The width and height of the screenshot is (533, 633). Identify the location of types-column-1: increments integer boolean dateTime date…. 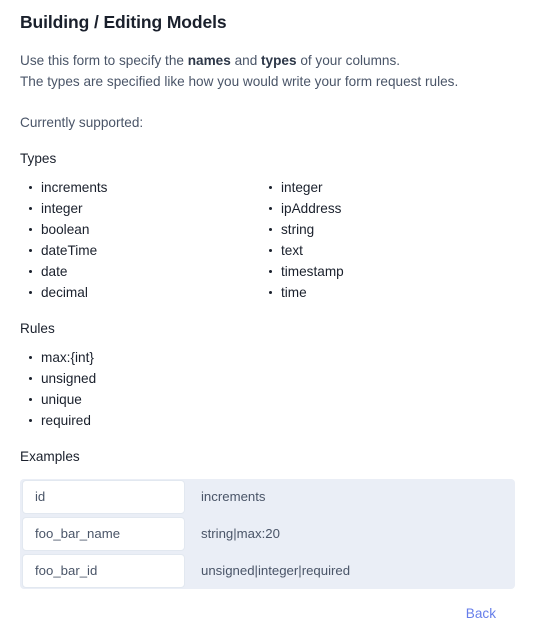
(140, 240).